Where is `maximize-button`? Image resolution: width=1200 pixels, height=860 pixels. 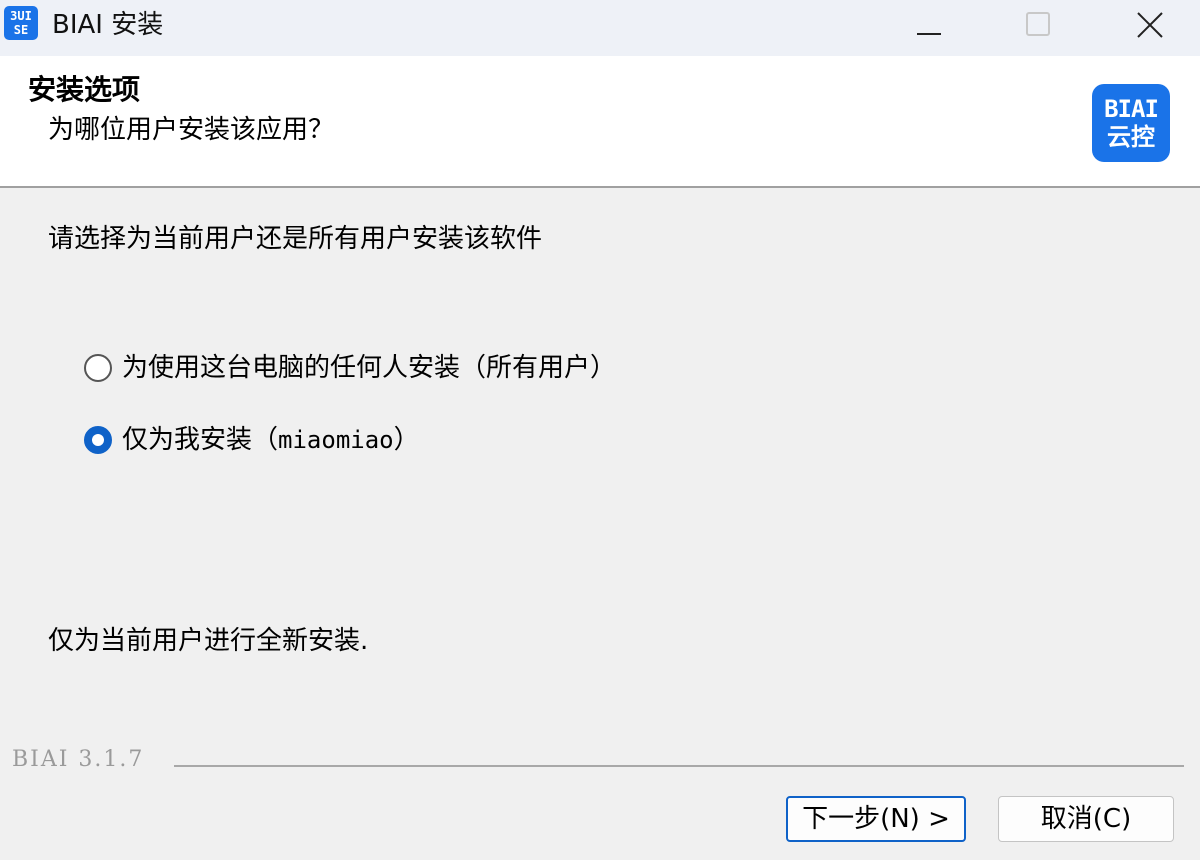
maximize-button is located at coordinates (1038, 25).